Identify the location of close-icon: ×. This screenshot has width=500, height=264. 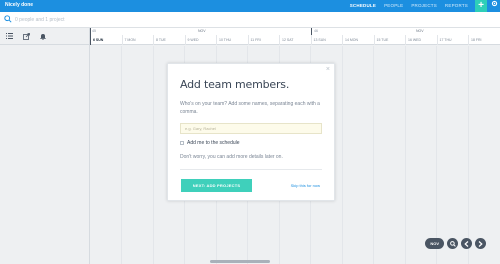
(328, 69).